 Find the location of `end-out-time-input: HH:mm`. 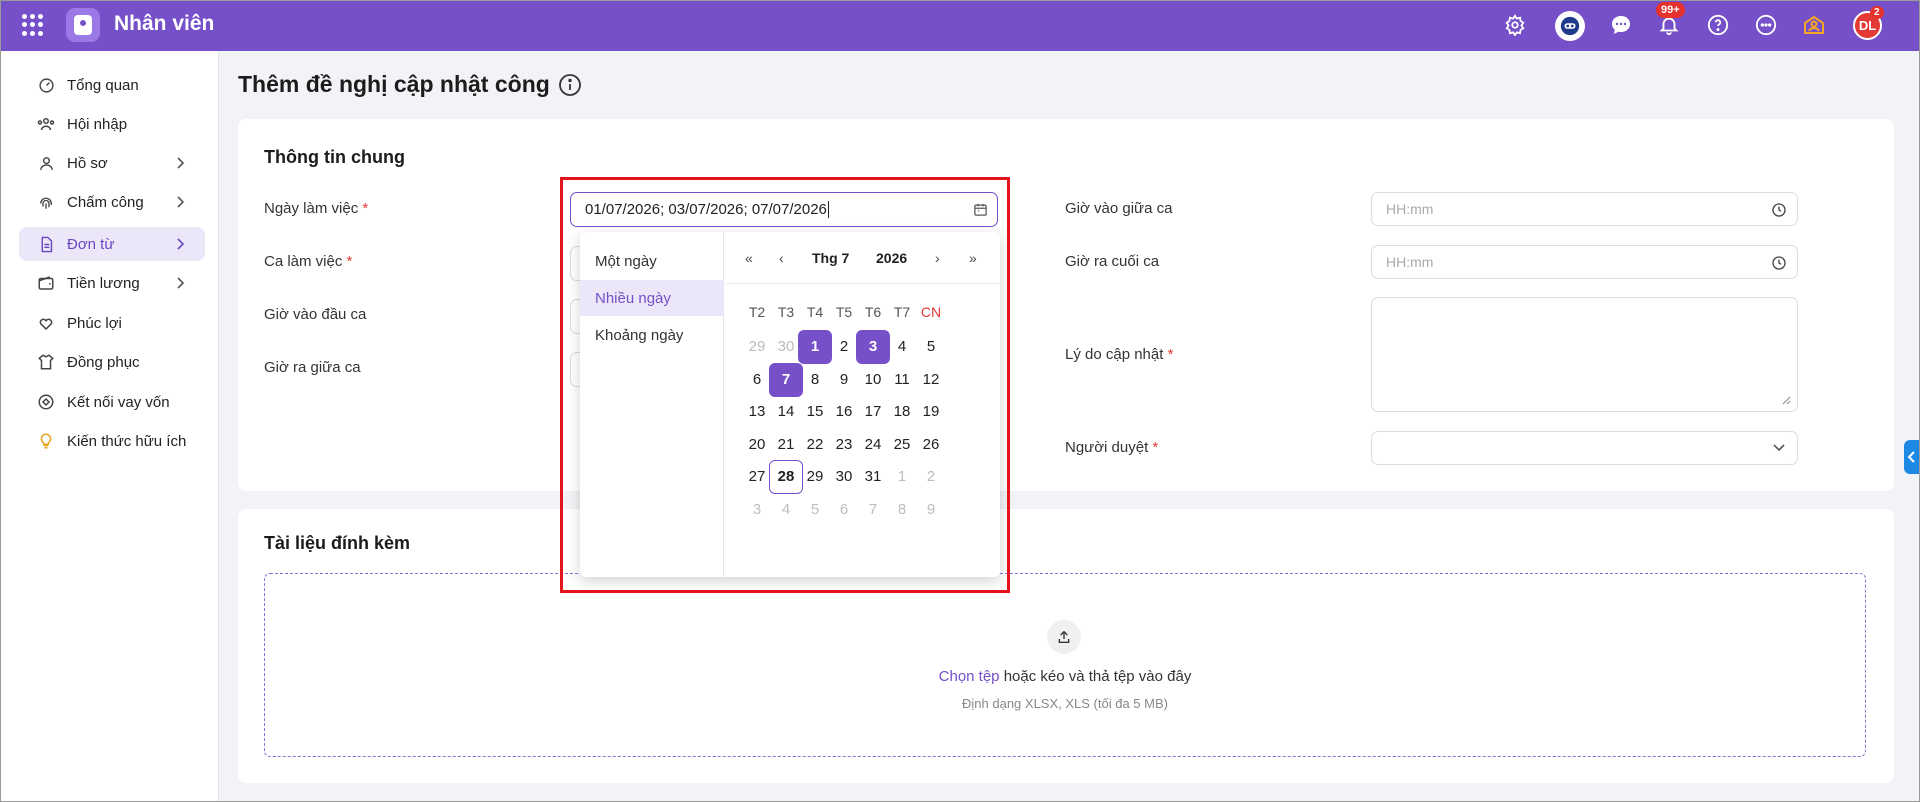

end-out-time-input: HH:mm is located at coordinates (1584, 262).